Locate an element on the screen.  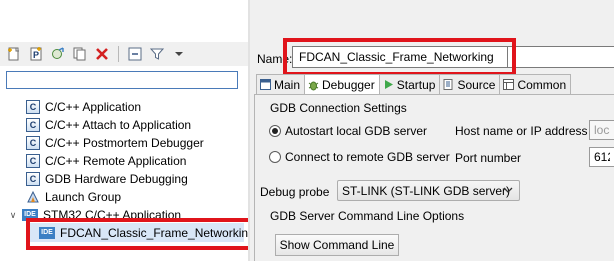
config-name-input is located at coordinates (400, 57).